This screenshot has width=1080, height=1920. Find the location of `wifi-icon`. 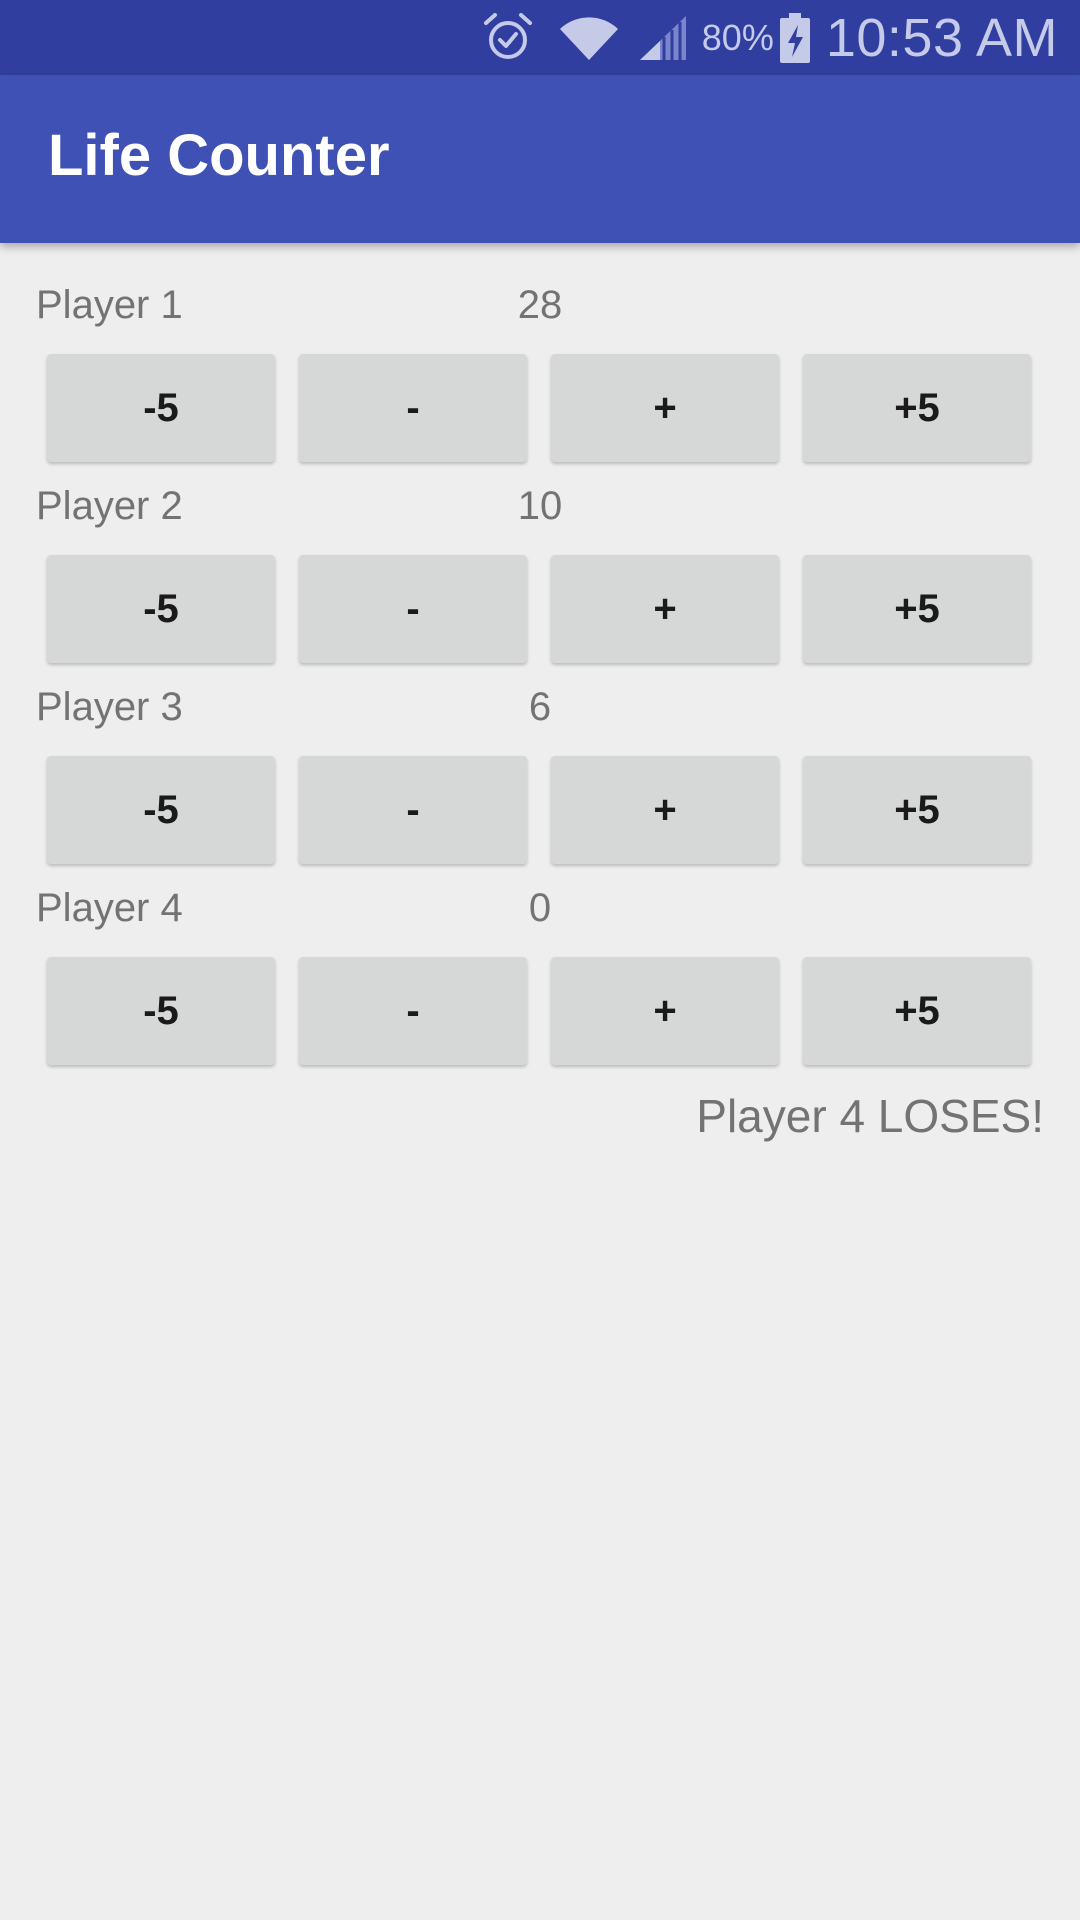

wifi-icon is located at coordinates (588, 38).